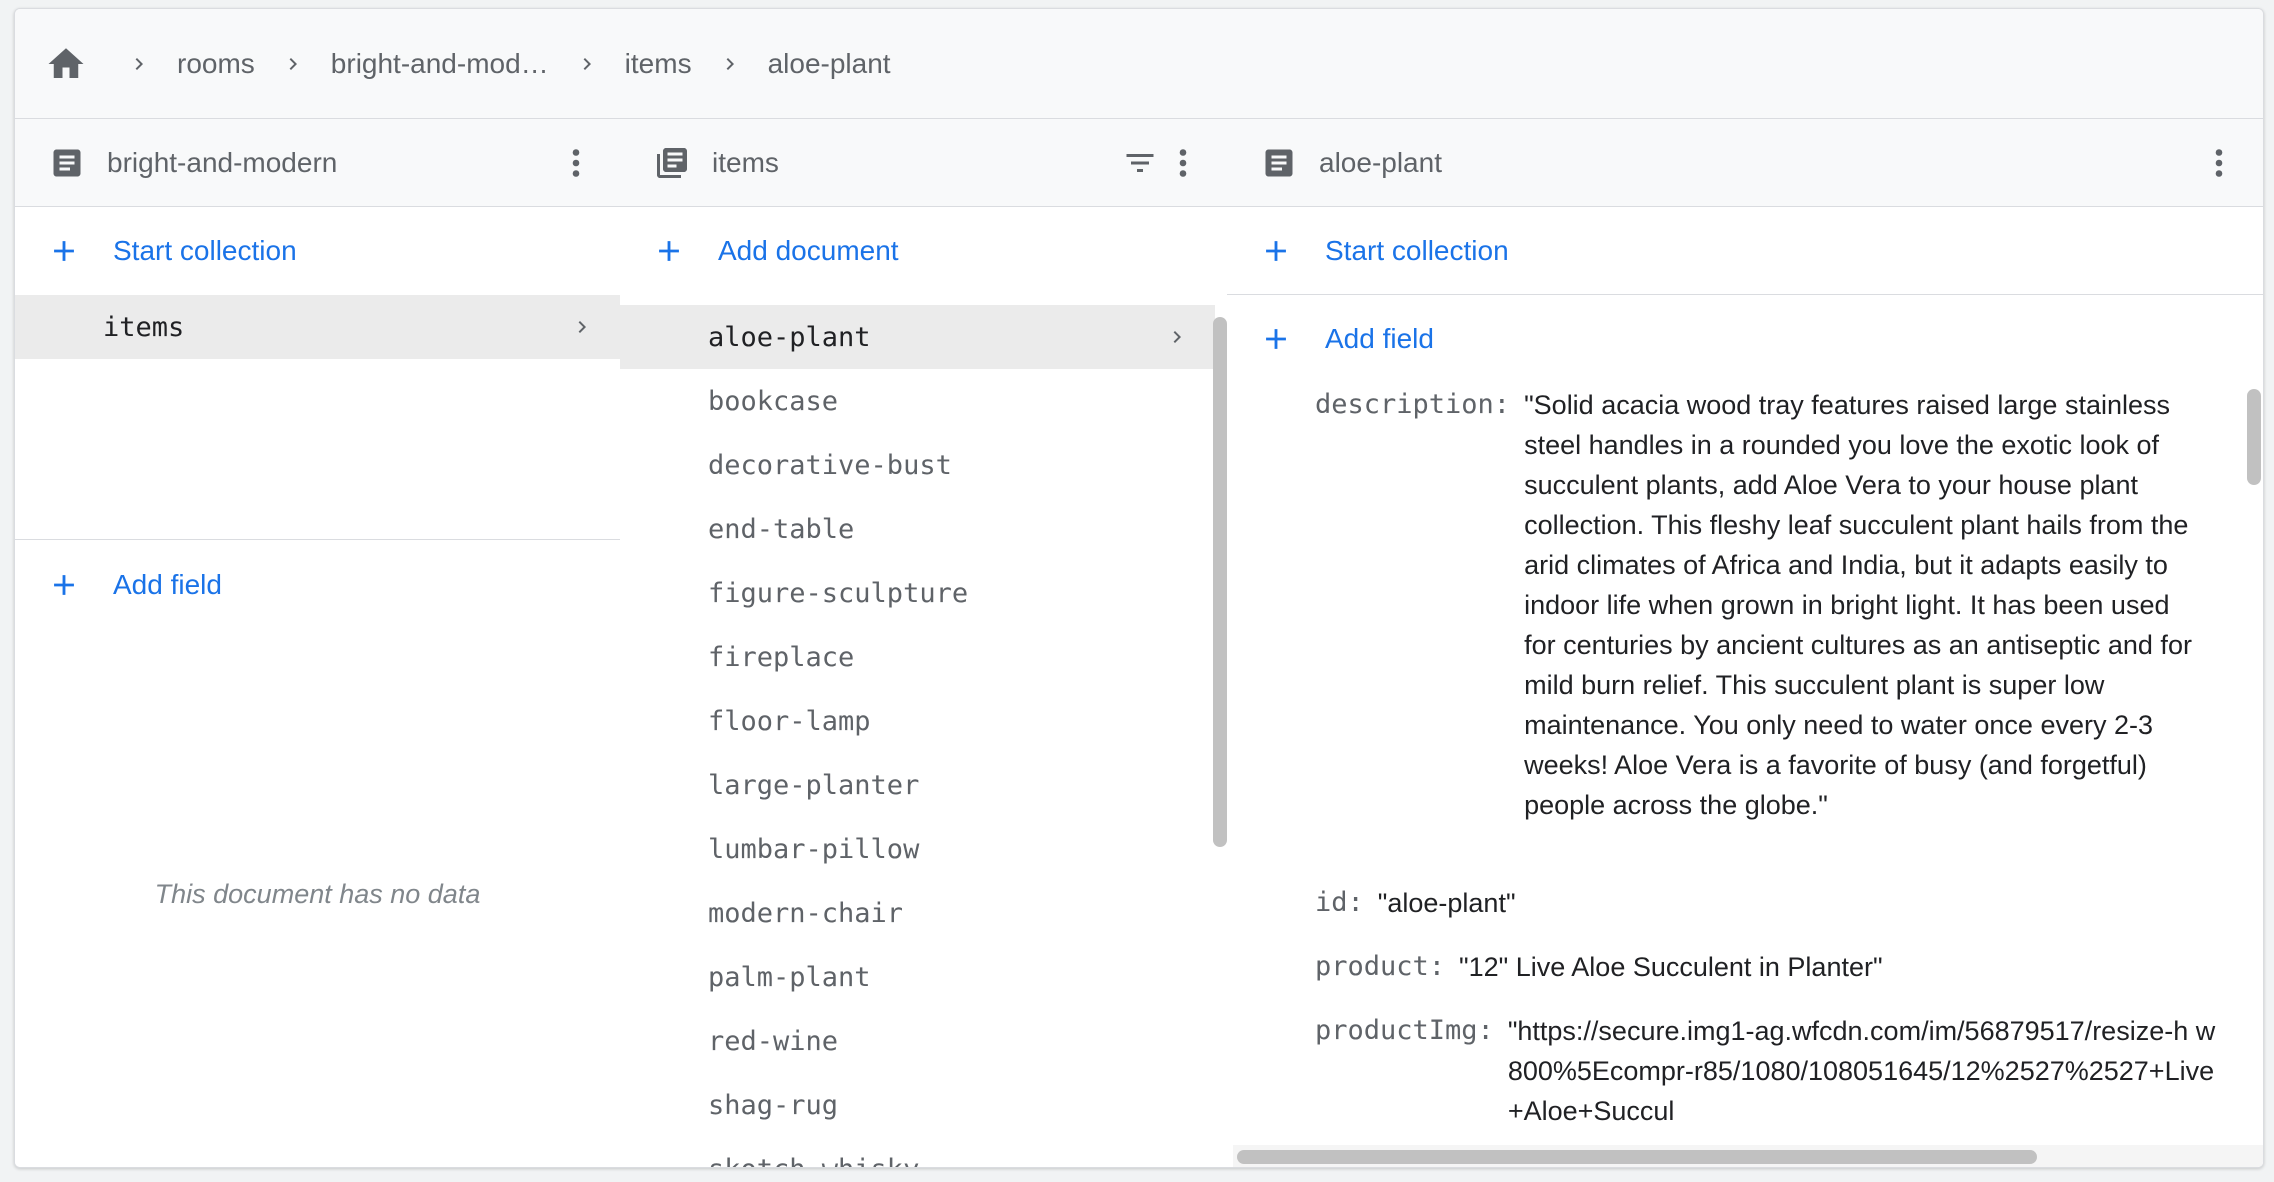  I want to click on document-item-label: lumbar-pillow, so click(814, 849).